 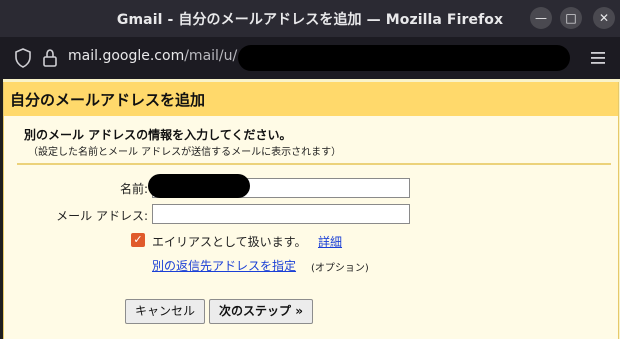 What do you see at coordinates (314, 164) in the screenshot?
I see `divider` at bounding box center [314, 164].